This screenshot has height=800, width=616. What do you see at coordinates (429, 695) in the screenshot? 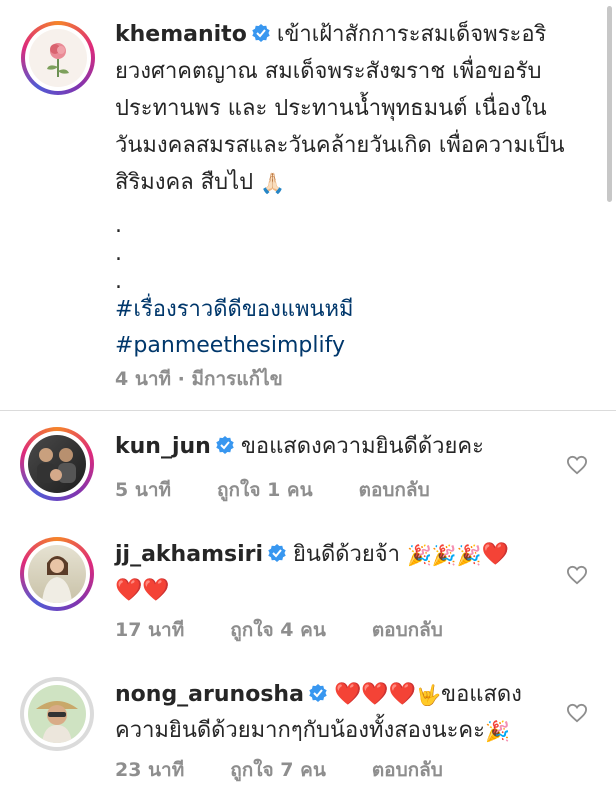
I see `rock-hand-icon: 🤟` at bounding box center [429, 695].